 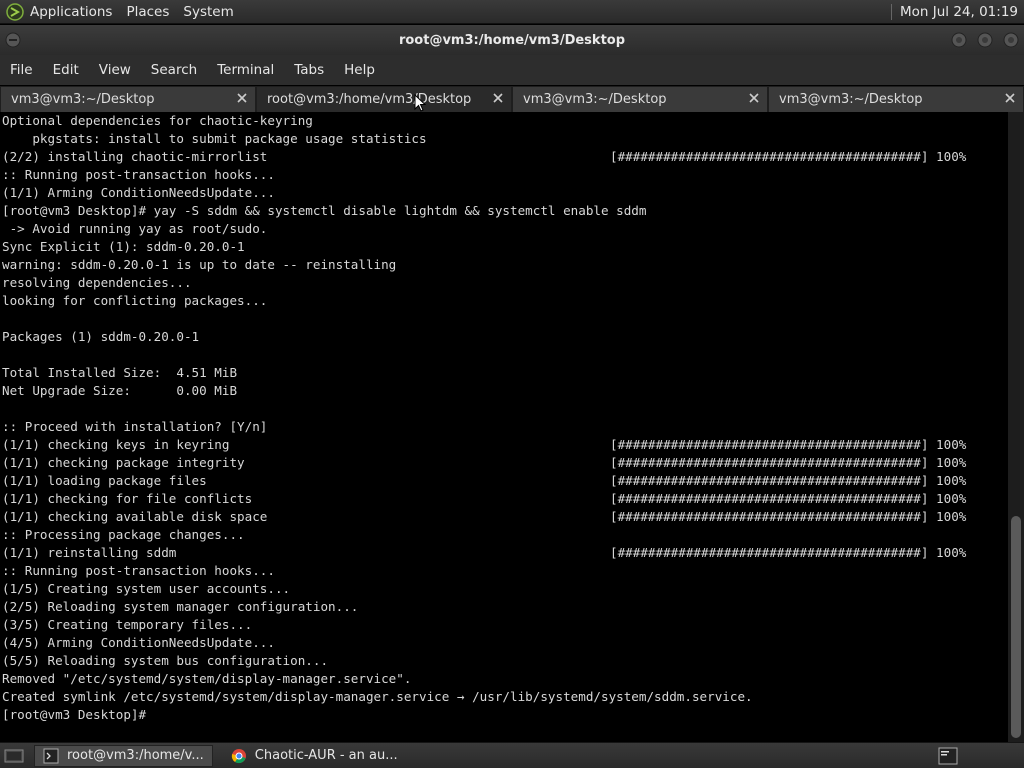 What do you see at coordinates (21, 70) in the screenshot?
I see `menu-file: File` at bounding box center [21, 70].